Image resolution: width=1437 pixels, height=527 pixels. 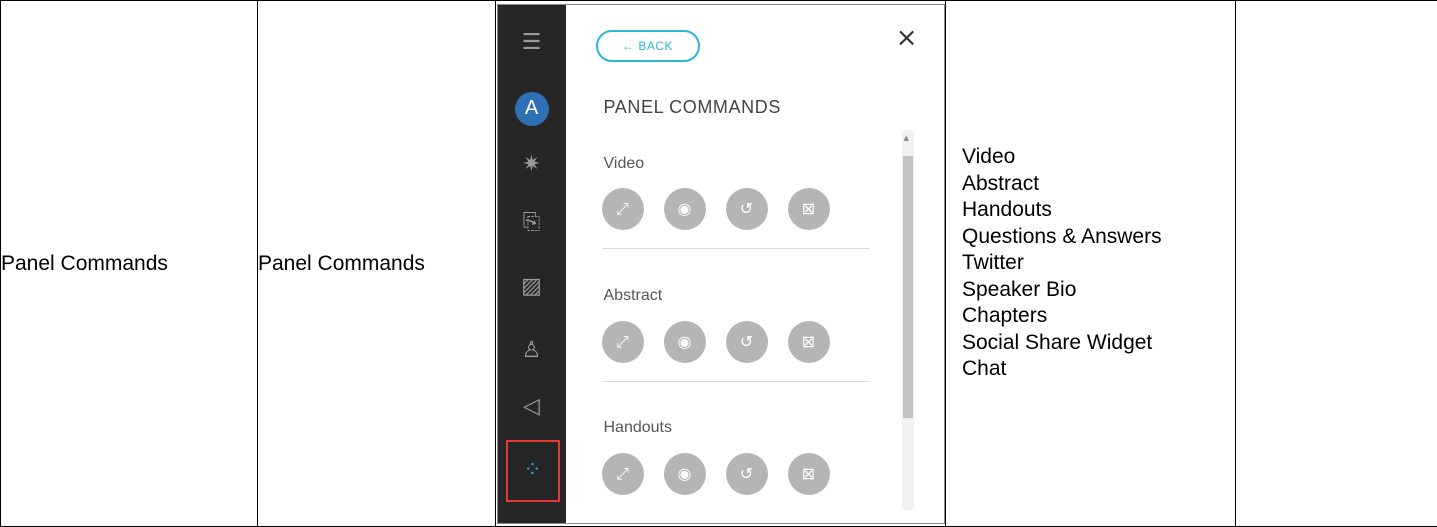 I want to click on speaker-icon: ♙, so click(x=532, y=351).